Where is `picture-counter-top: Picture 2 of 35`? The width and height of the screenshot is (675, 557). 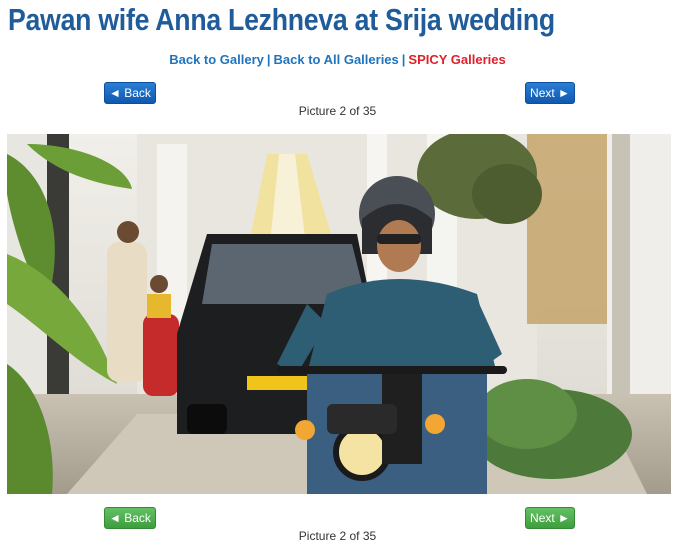 picture-counter-top: Picture 2 of 35 is located at coordinates (337, 111).